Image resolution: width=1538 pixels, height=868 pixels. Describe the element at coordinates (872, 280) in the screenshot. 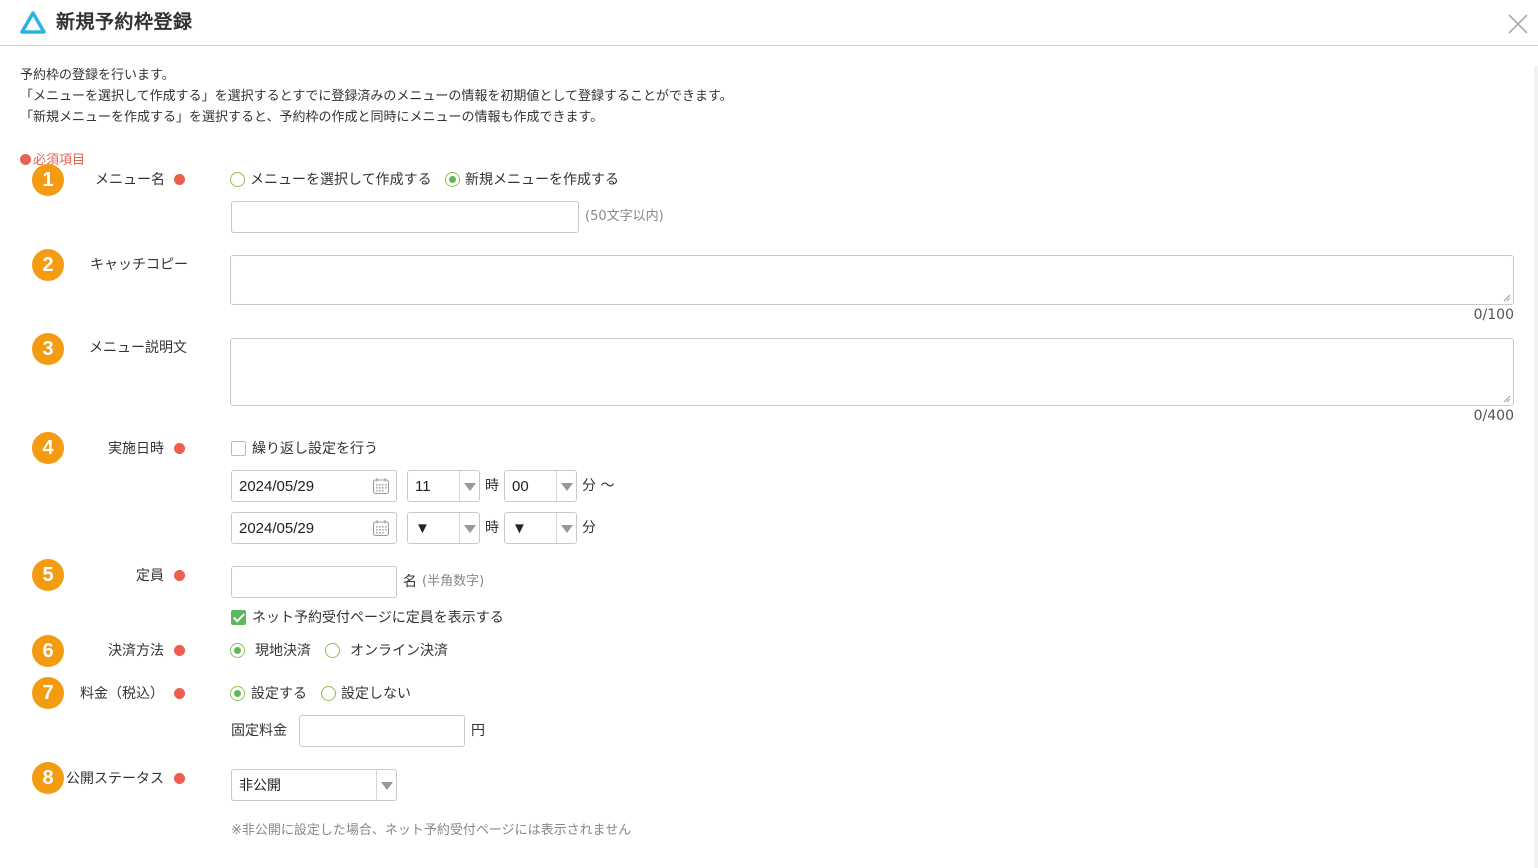

I see `catch-copy-textarea` at that location.